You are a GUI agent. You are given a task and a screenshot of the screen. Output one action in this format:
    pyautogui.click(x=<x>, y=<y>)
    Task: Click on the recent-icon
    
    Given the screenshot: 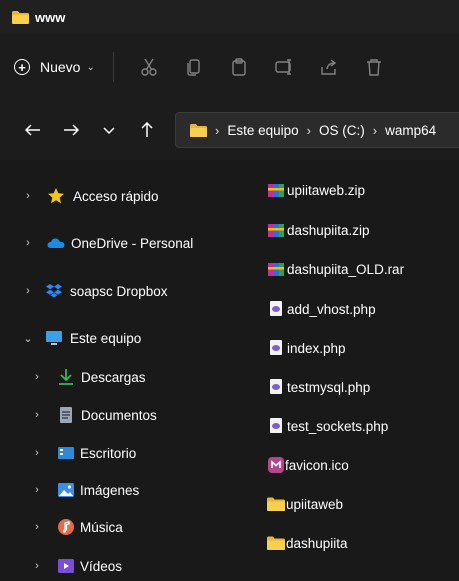 What is the action you would take?
    pyautogui.click(x=109, y=130)
    